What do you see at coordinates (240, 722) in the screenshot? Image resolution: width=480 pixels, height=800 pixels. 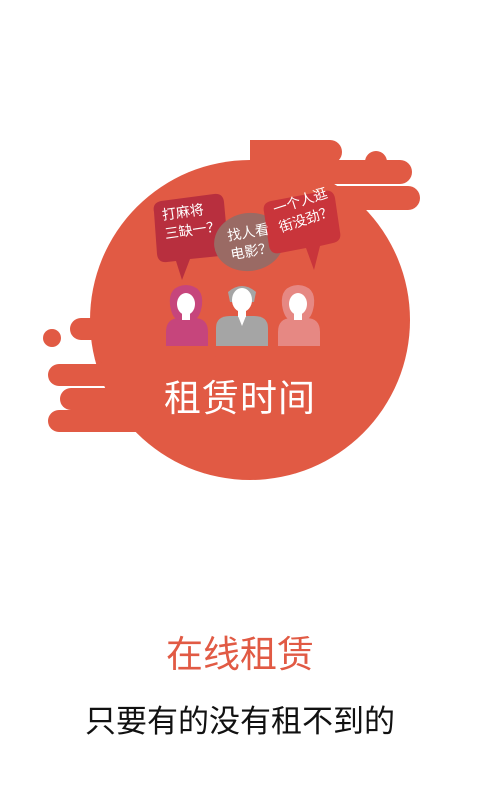 I see `page-subline: 只要有的没有租不到的` at bounding box center [240, 722].